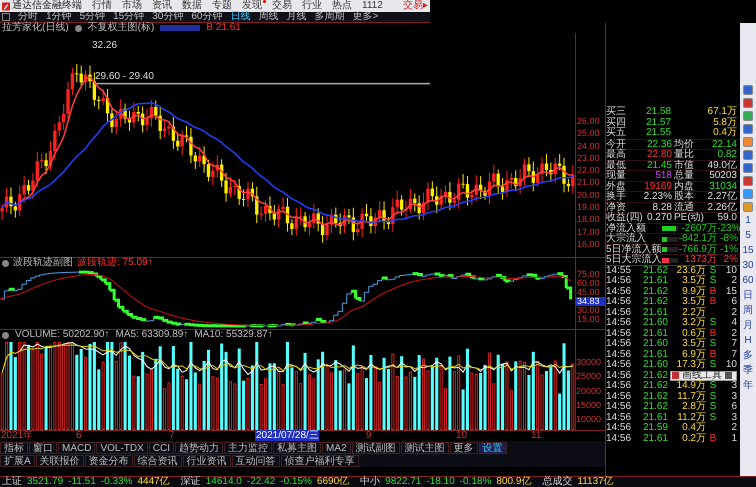 The image size is (756, 487). What do you see at coordinates (102, 6) in the screenshot?
I see `menu-item: 行情` at bounding box center [102, 6].